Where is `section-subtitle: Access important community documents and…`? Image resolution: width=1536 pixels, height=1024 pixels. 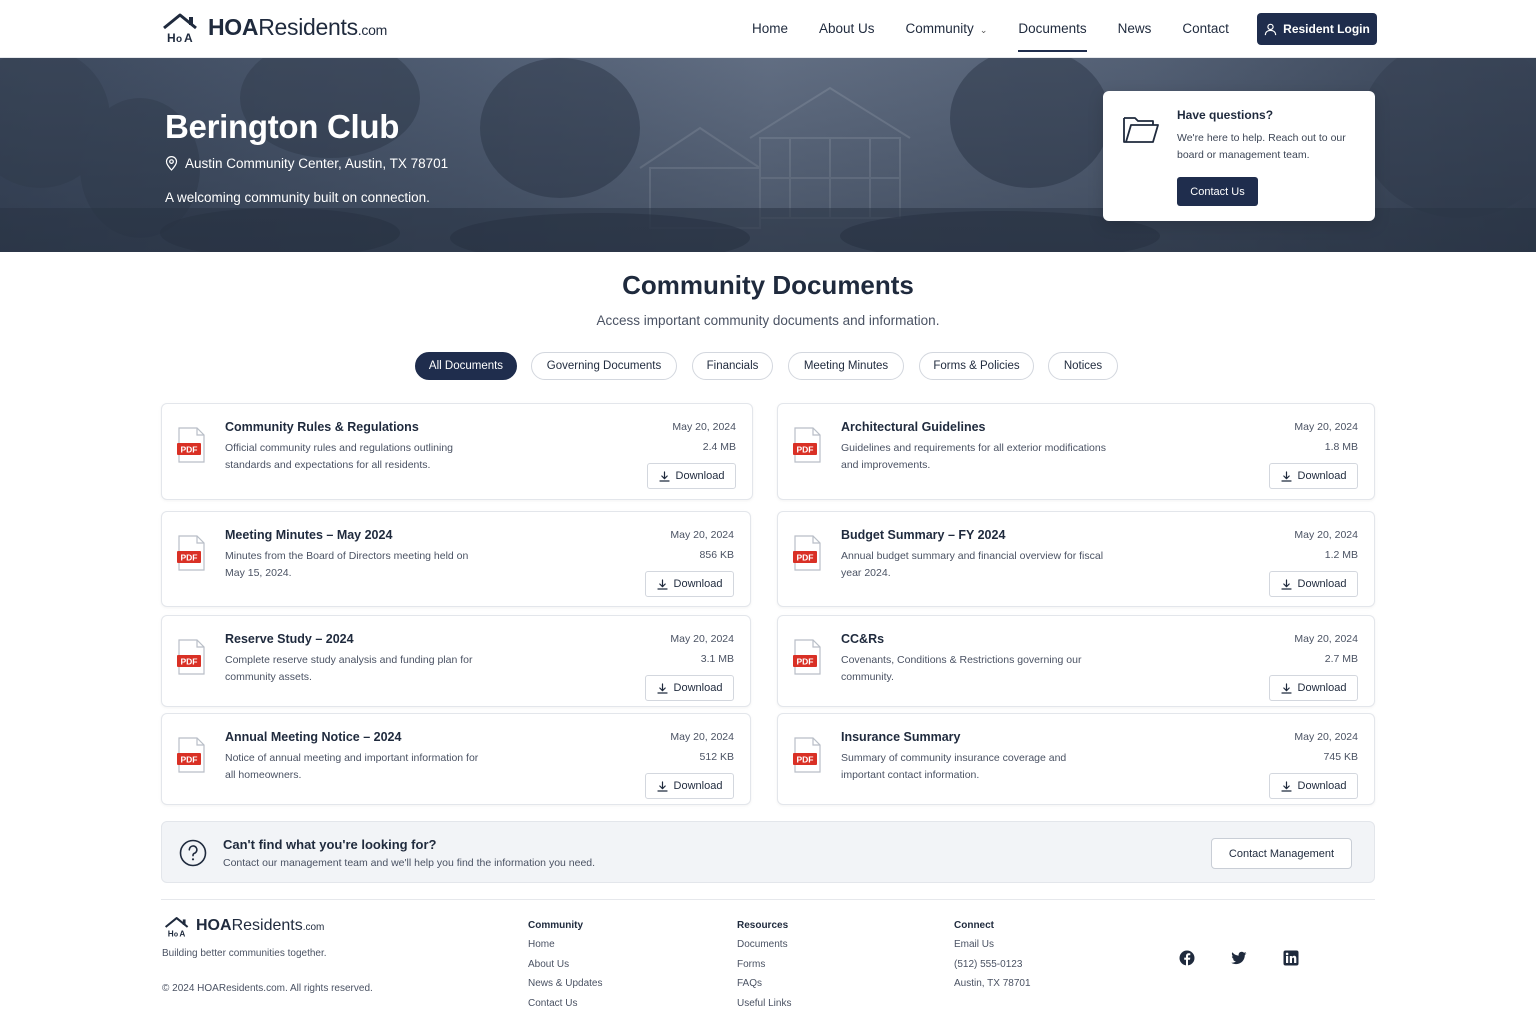
section-subtitle: Access important community documents and… is located at coordinates (768, 320).